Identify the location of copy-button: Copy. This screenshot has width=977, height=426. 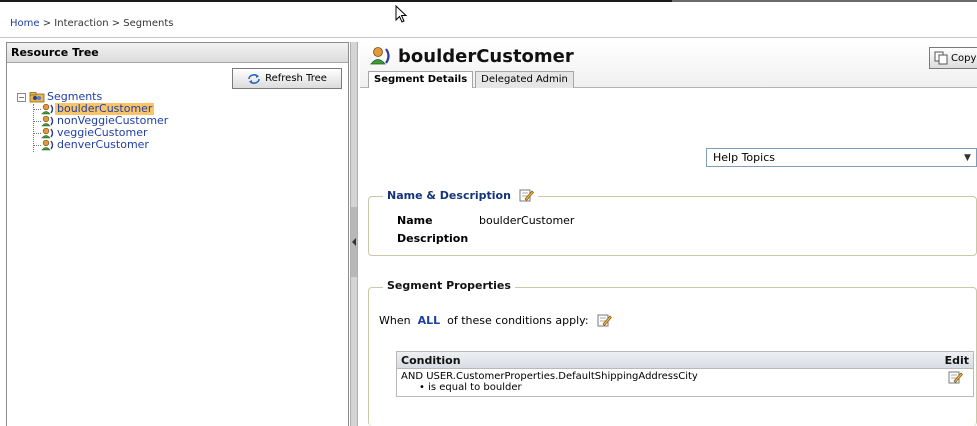
(953, 58).